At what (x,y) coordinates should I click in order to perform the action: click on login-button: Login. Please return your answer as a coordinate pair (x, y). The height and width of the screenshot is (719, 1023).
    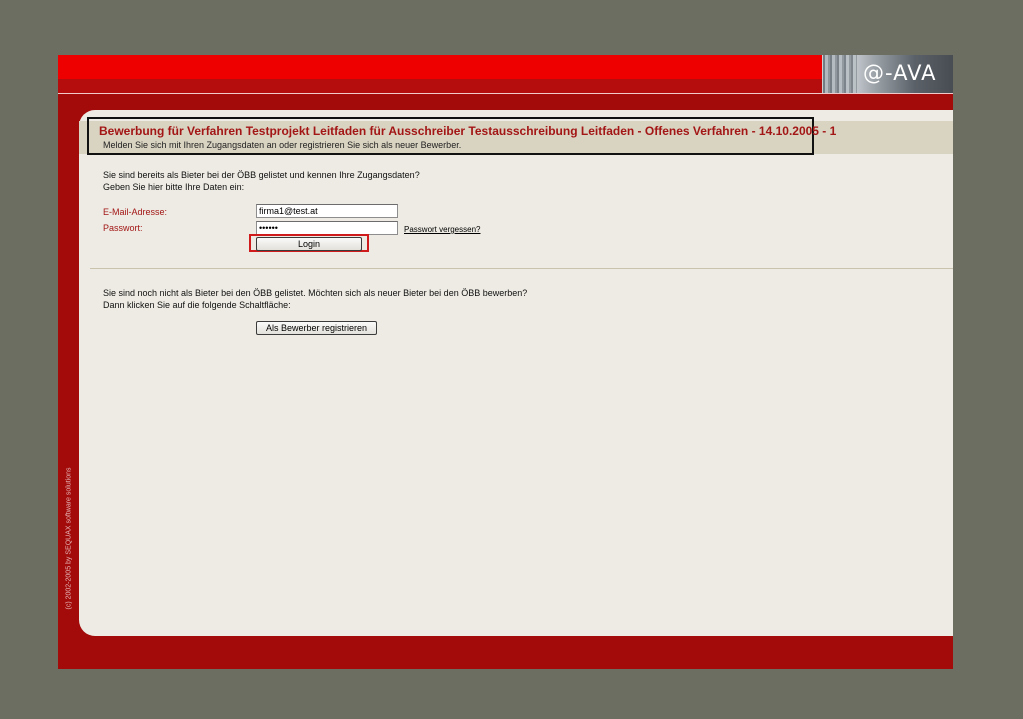
    Looking at the image, I should click on (309, 244).